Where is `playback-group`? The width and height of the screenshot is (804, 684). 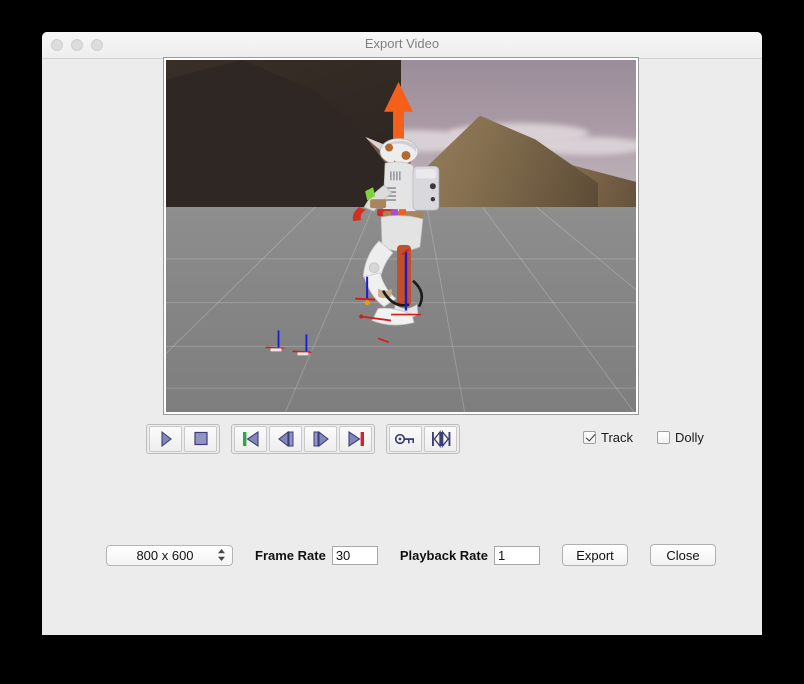
playback-group is located at coordinates (183, 439).